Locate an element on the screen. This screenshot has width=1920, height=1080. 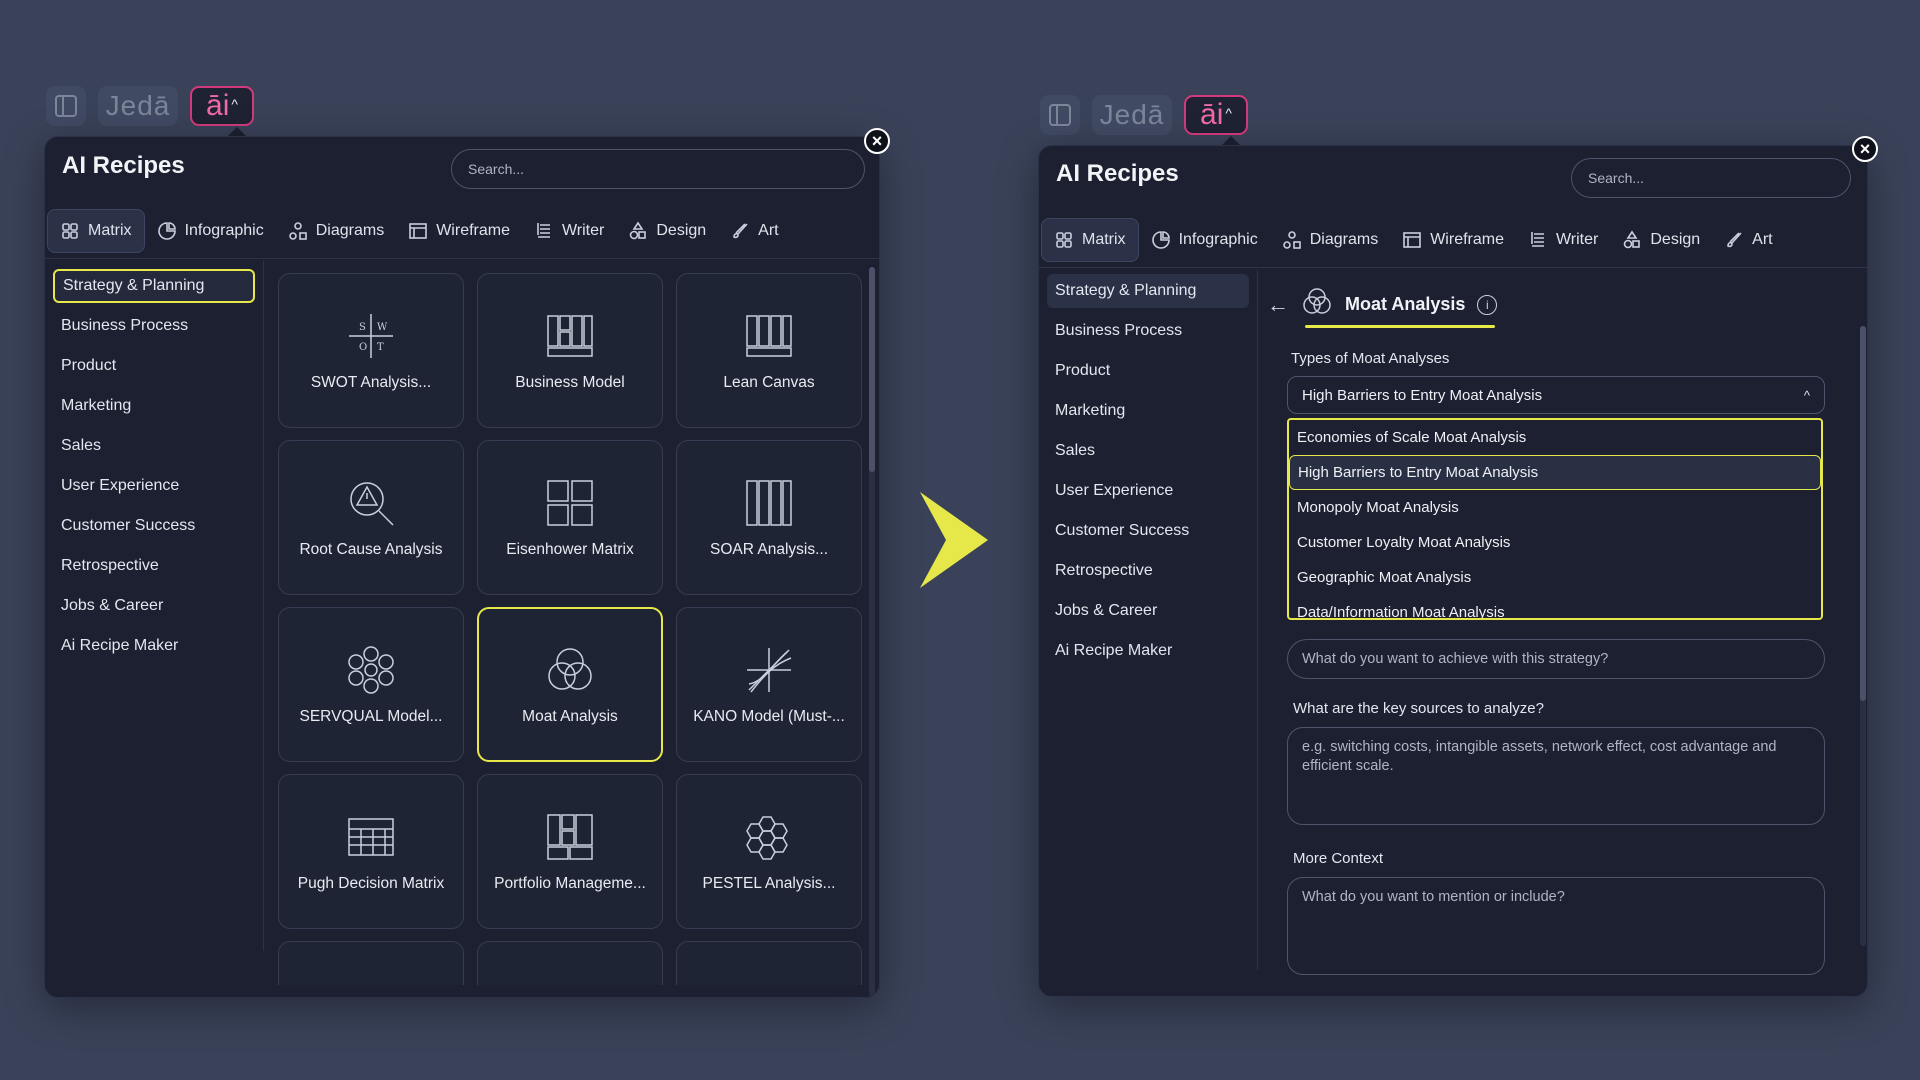
chevron-up-icon: ^ is located at coordinates (234, 104).